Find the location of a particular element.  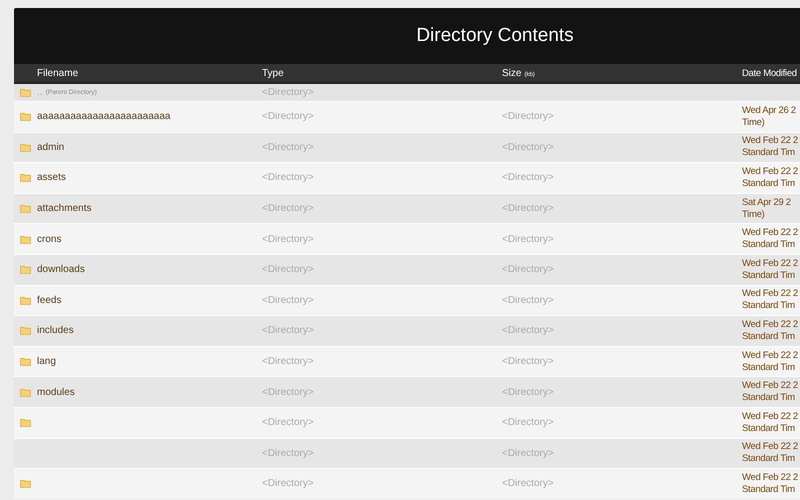

filename: modules is located at coordinates (56, 392).